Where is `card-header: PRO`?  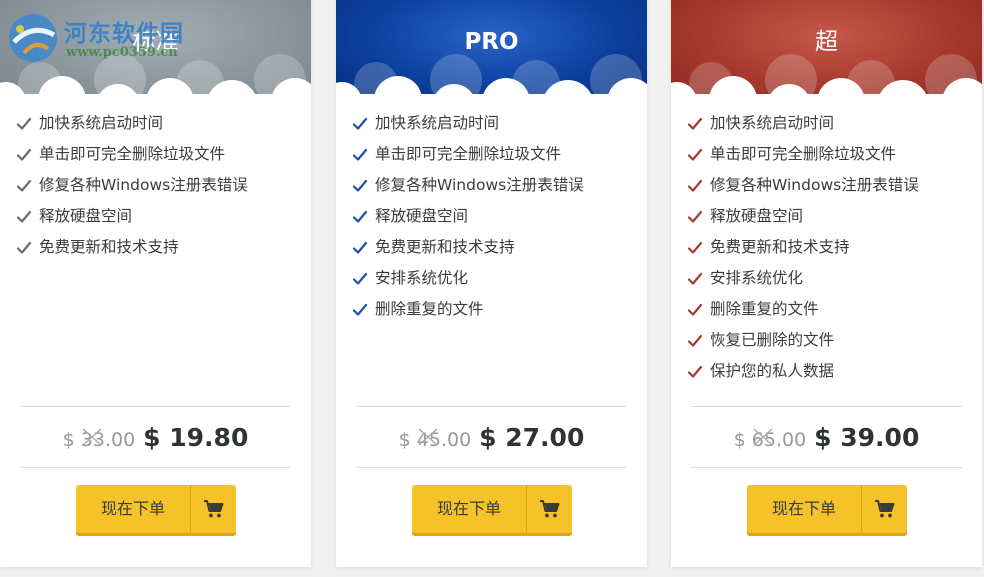
card-header: PRO is located at coordinates (491, 50).